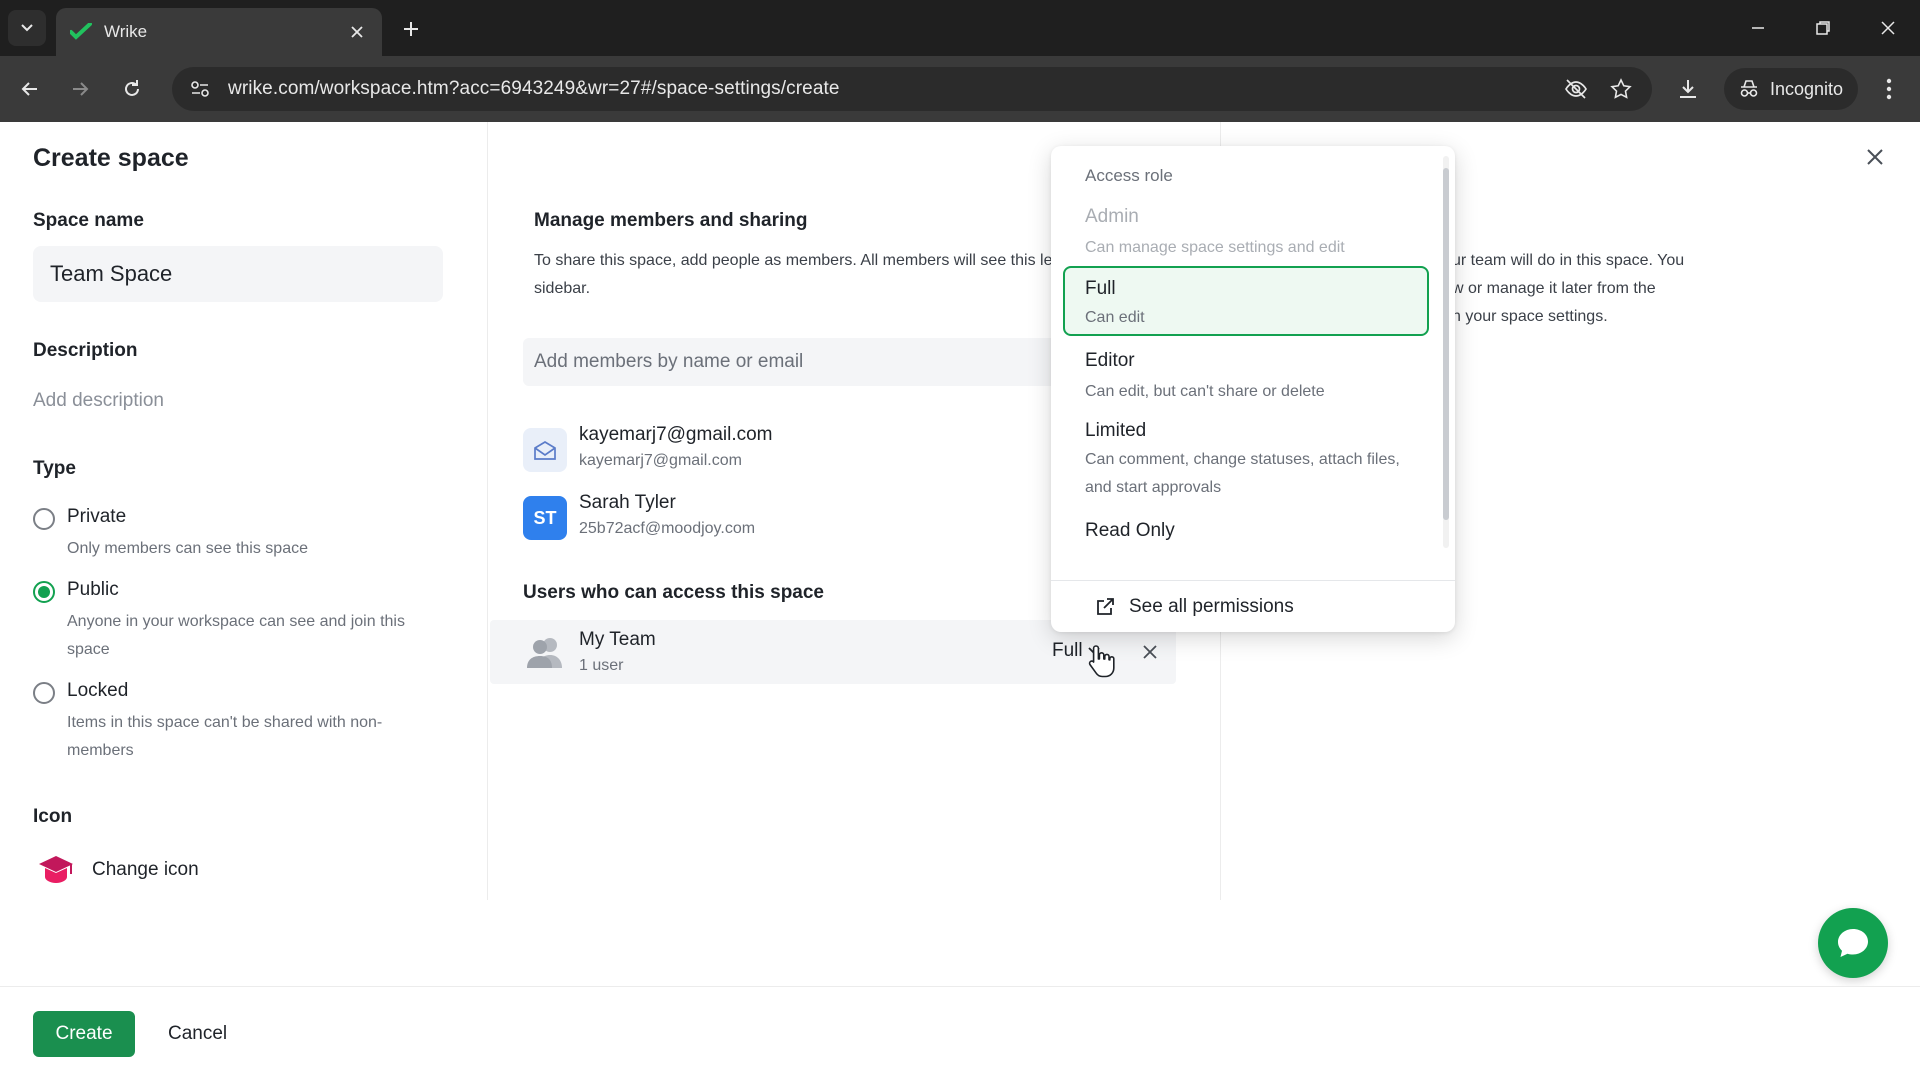  I want to click on window-close-button, so click(1888, 28).